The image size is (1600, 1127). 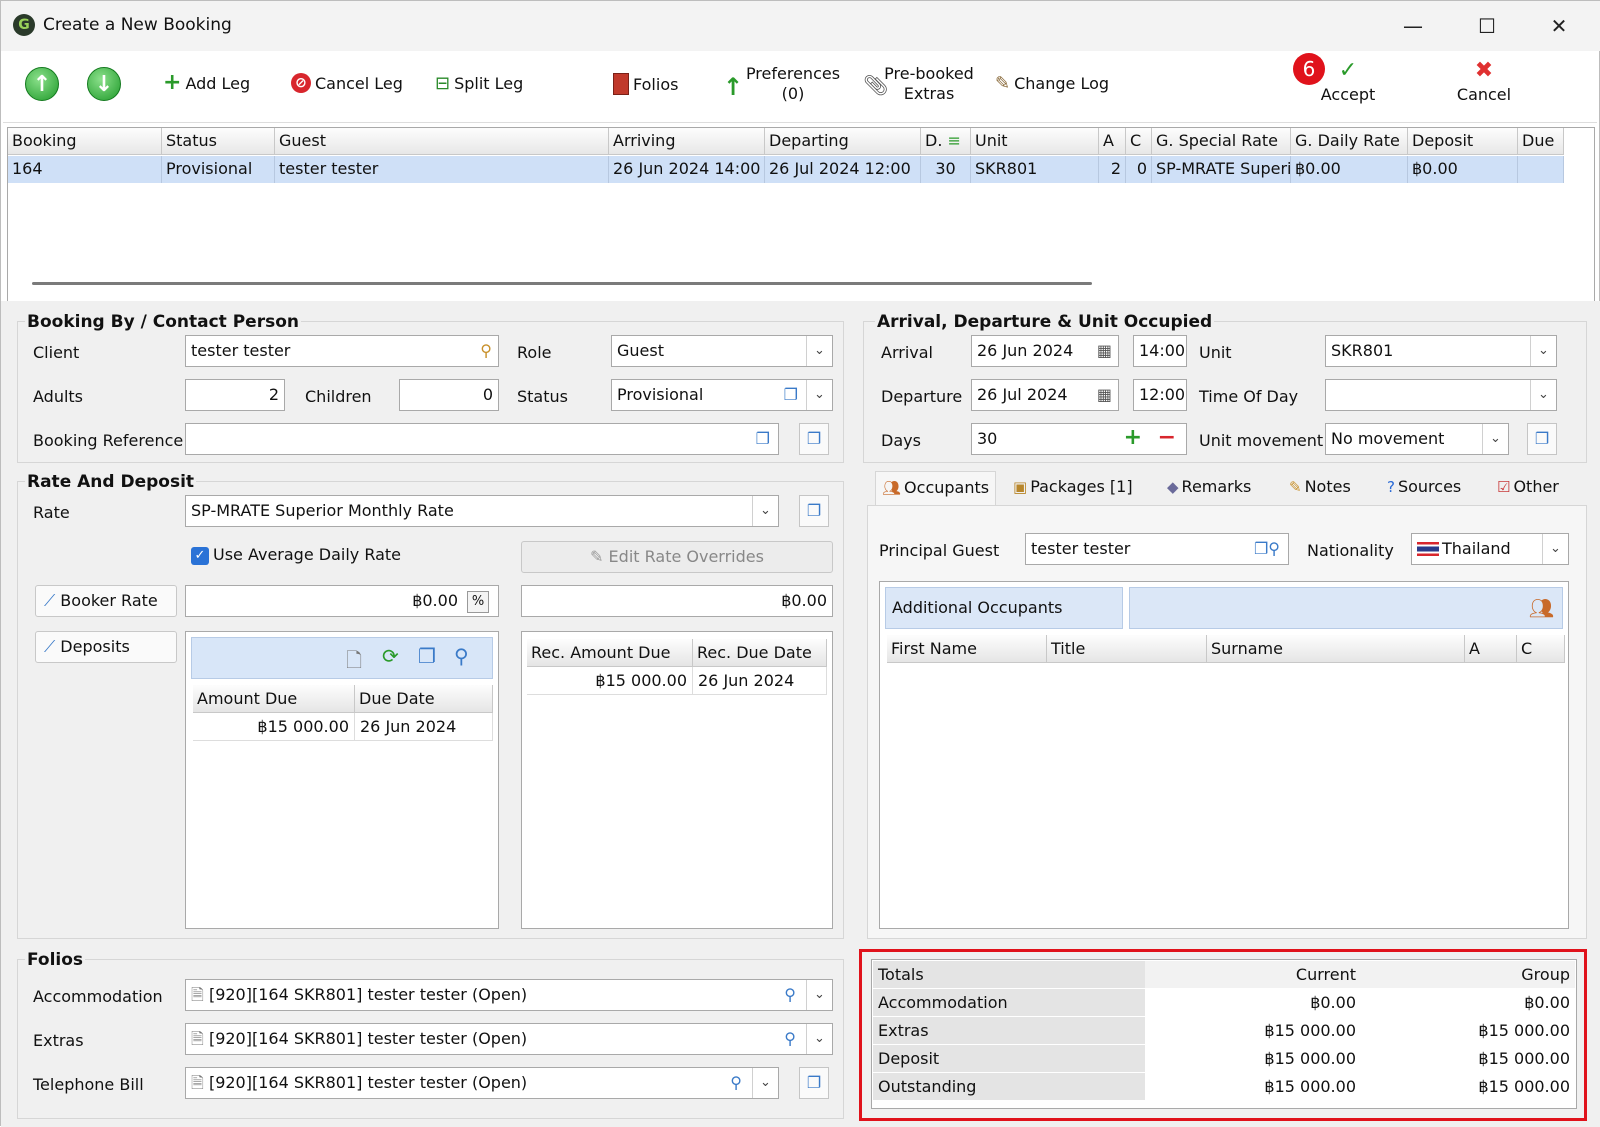 I want to click on percent-button: %, so click(x=478, y=602).